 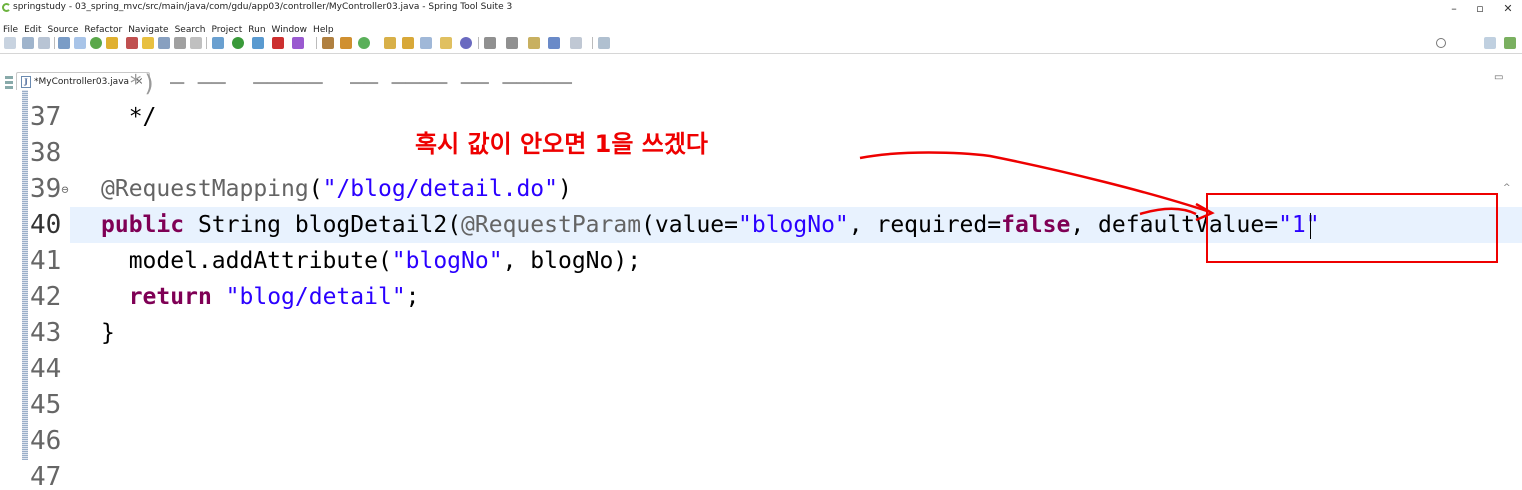 What do you see at coordinates (1352, 228) in the screenshot?
I see `red-highlight-box` at bounding box center [1352, 228].